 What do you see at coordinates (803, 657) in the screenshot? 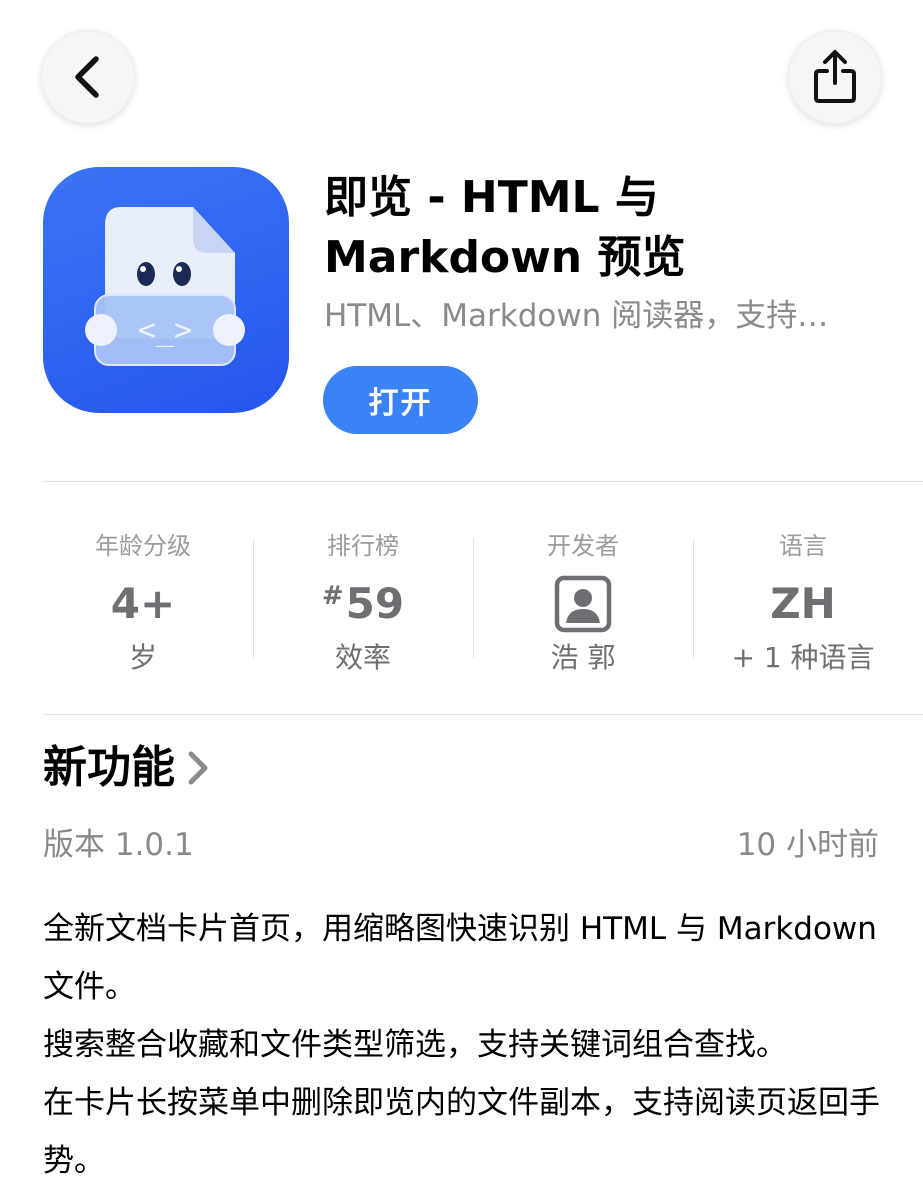
I see `info-sub: + 1 种语言` at bounding box center [803, 657].